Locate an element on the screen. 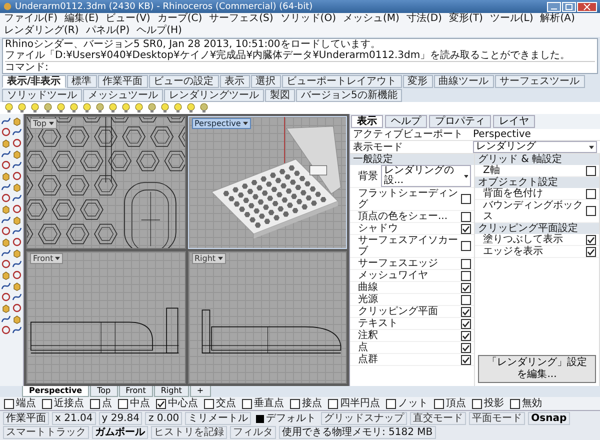 This screenshot has width=600, height=440. menu-item: 変形(T) is located at coordinates (465, 19).